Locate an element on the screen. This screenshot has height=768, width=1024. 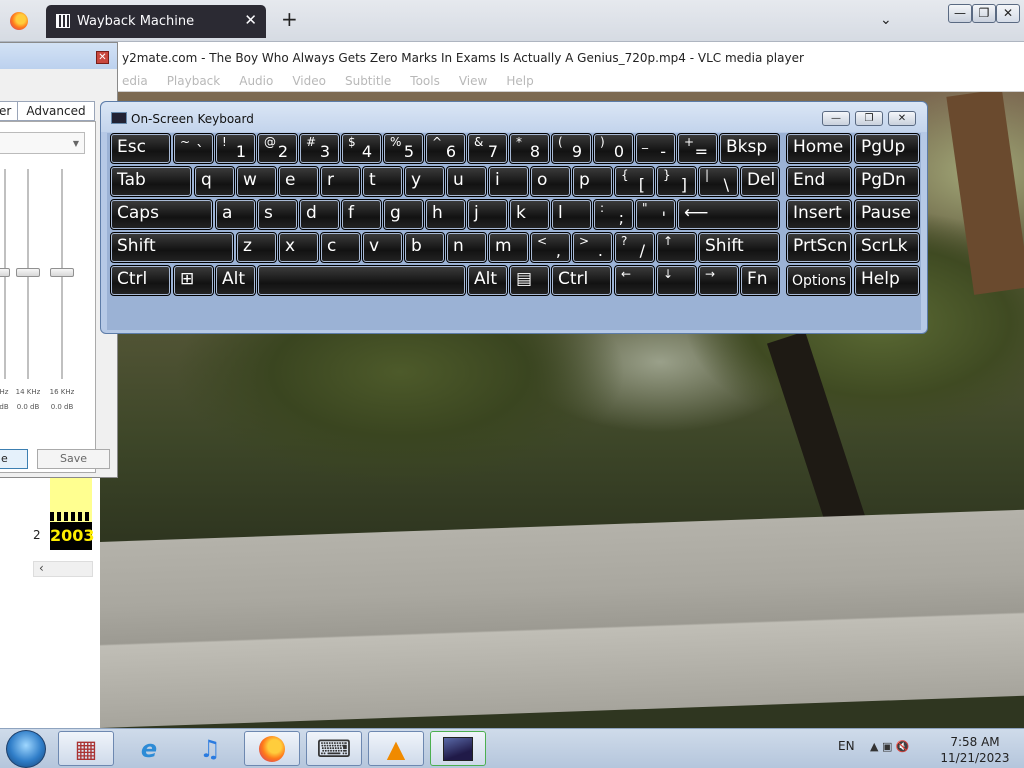
menu-help: Help is located at coordinates (519, 81).